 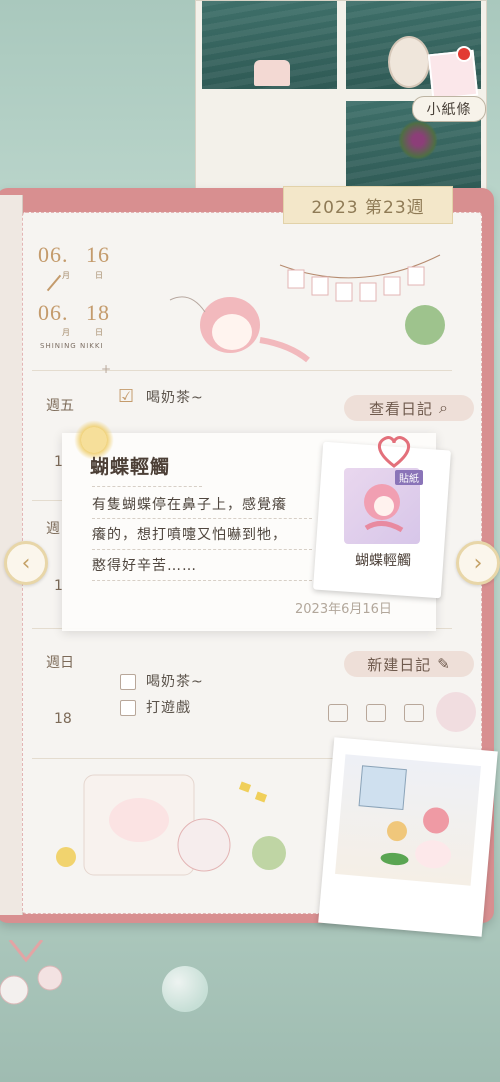 I want to click on popup-date: 2023年6月16日, so click(x=343, y=609).